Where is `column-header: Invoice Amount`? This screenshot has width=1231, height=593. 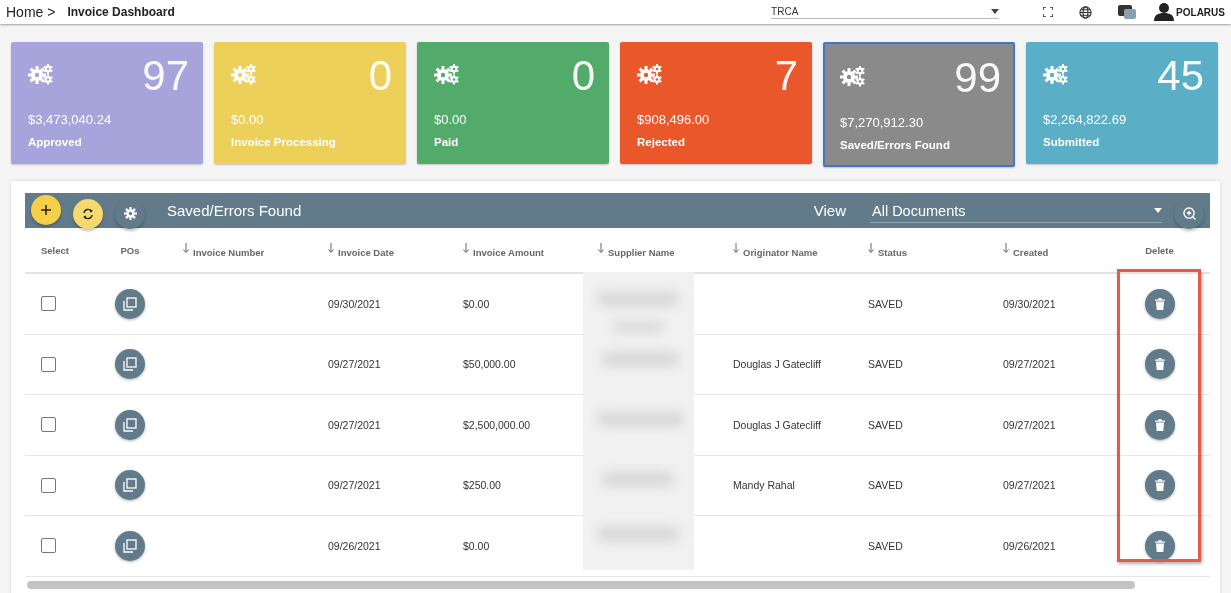
column-header: Invoice Amount is located at coordinates (503, 250).